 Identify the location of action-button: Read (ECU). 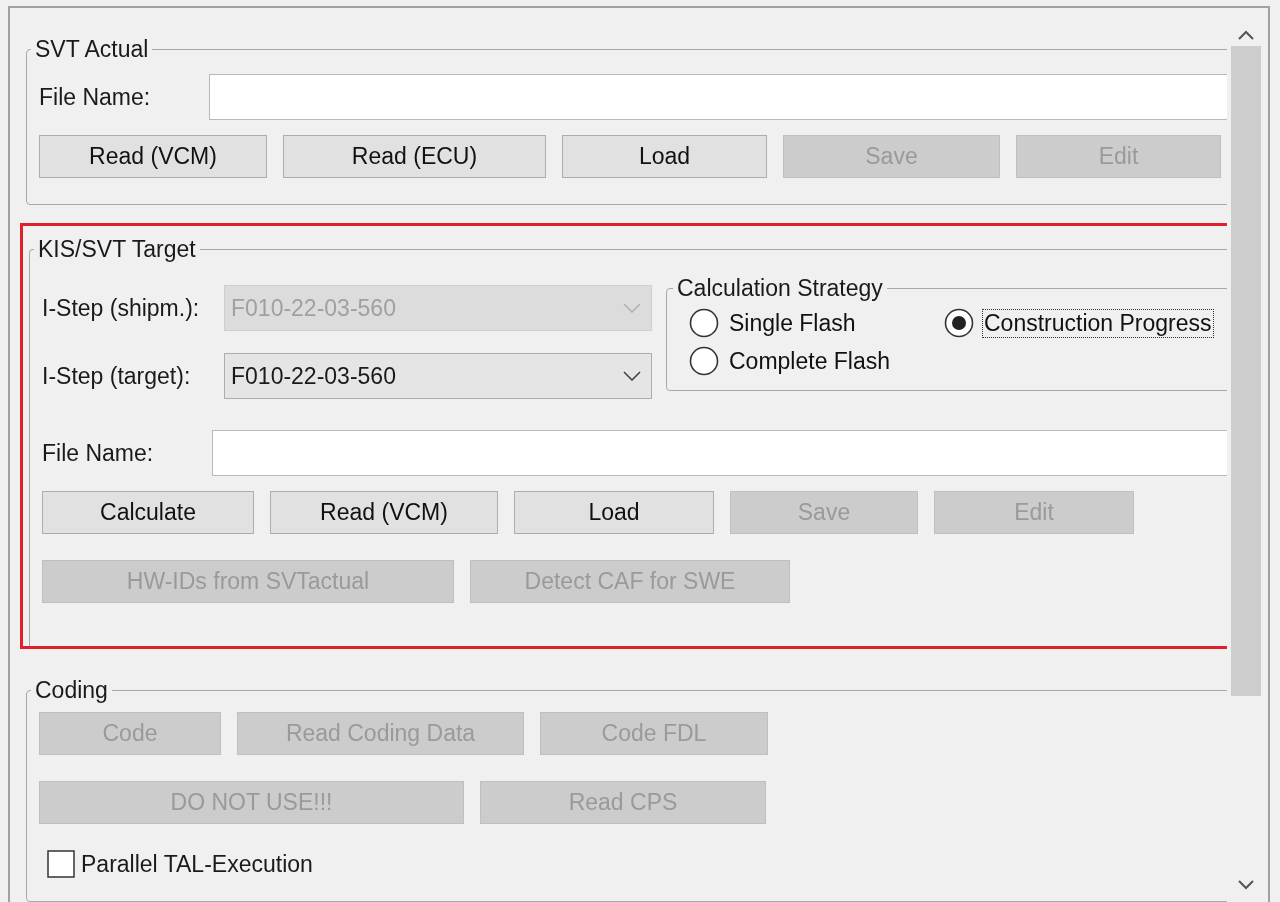
(414, 156).